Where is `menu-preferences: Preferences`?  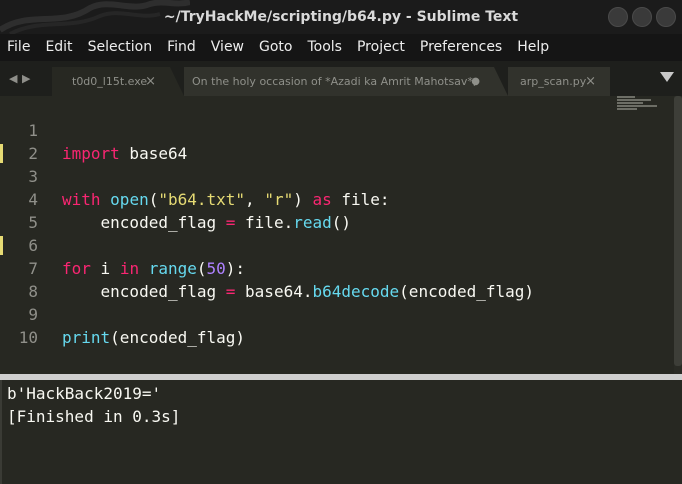 menu-preferences: Preferences is located at coordinates (461, 47).